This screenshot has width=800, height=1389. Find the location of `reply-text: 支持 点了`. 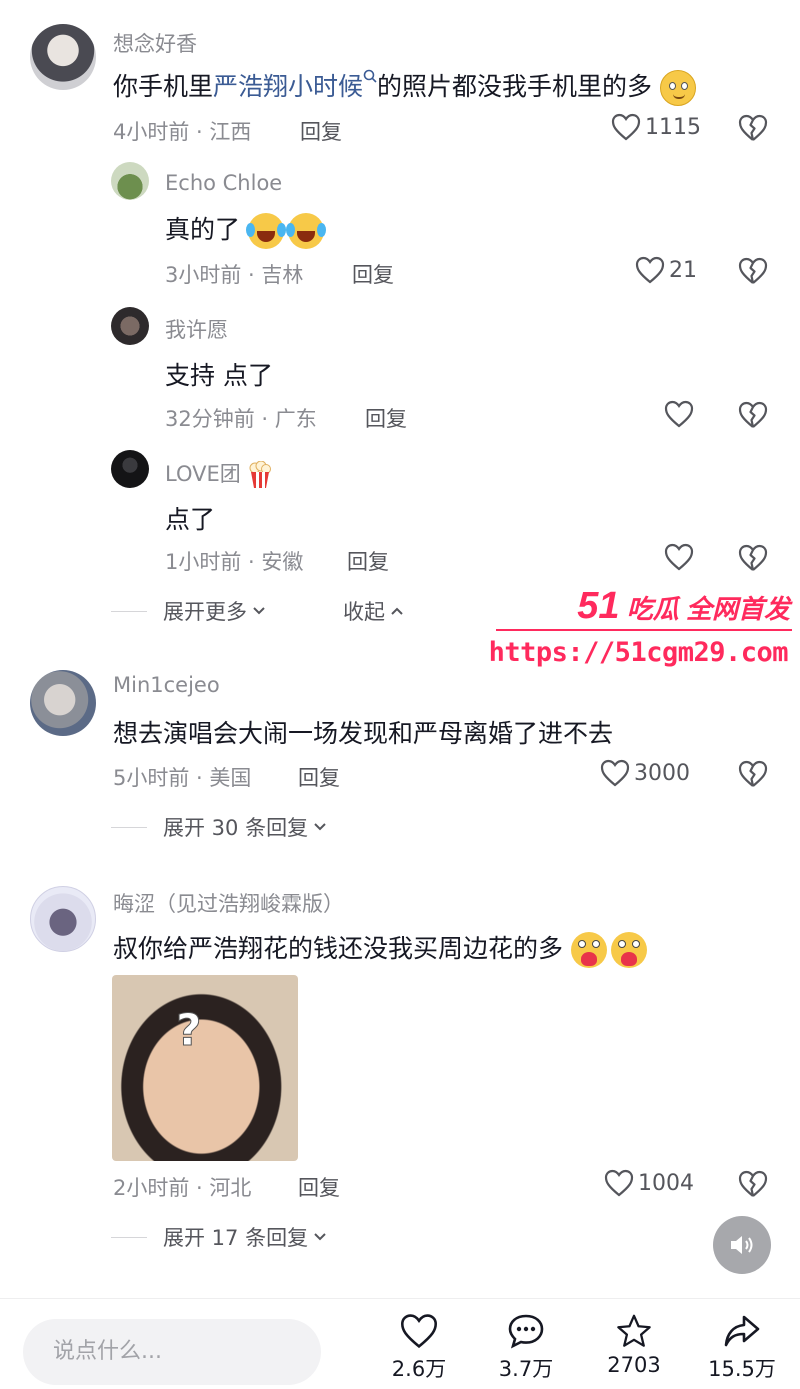

reply-text: 支持 点了 is located at coordinates (219, 375).